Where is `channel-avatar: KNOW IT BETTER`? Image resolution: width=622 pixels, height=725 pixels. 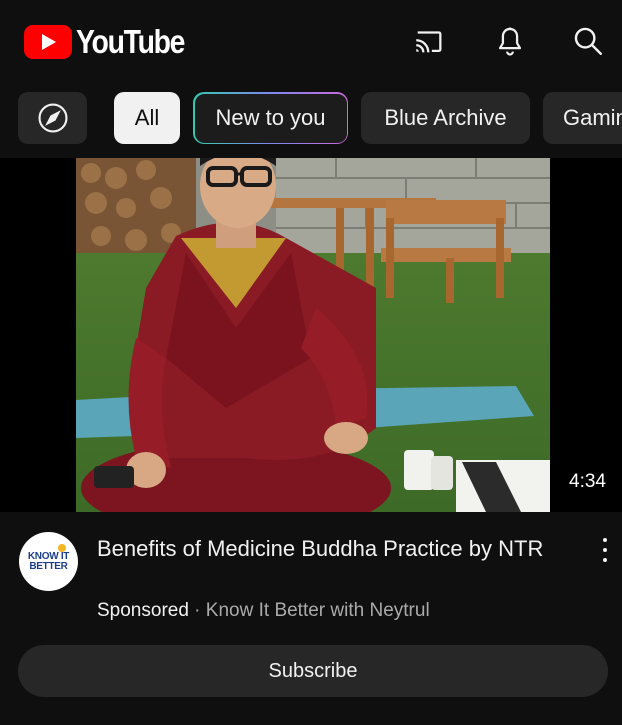
channel-avatar: KNOW IT BETTER is located at coordinates (48, 561).